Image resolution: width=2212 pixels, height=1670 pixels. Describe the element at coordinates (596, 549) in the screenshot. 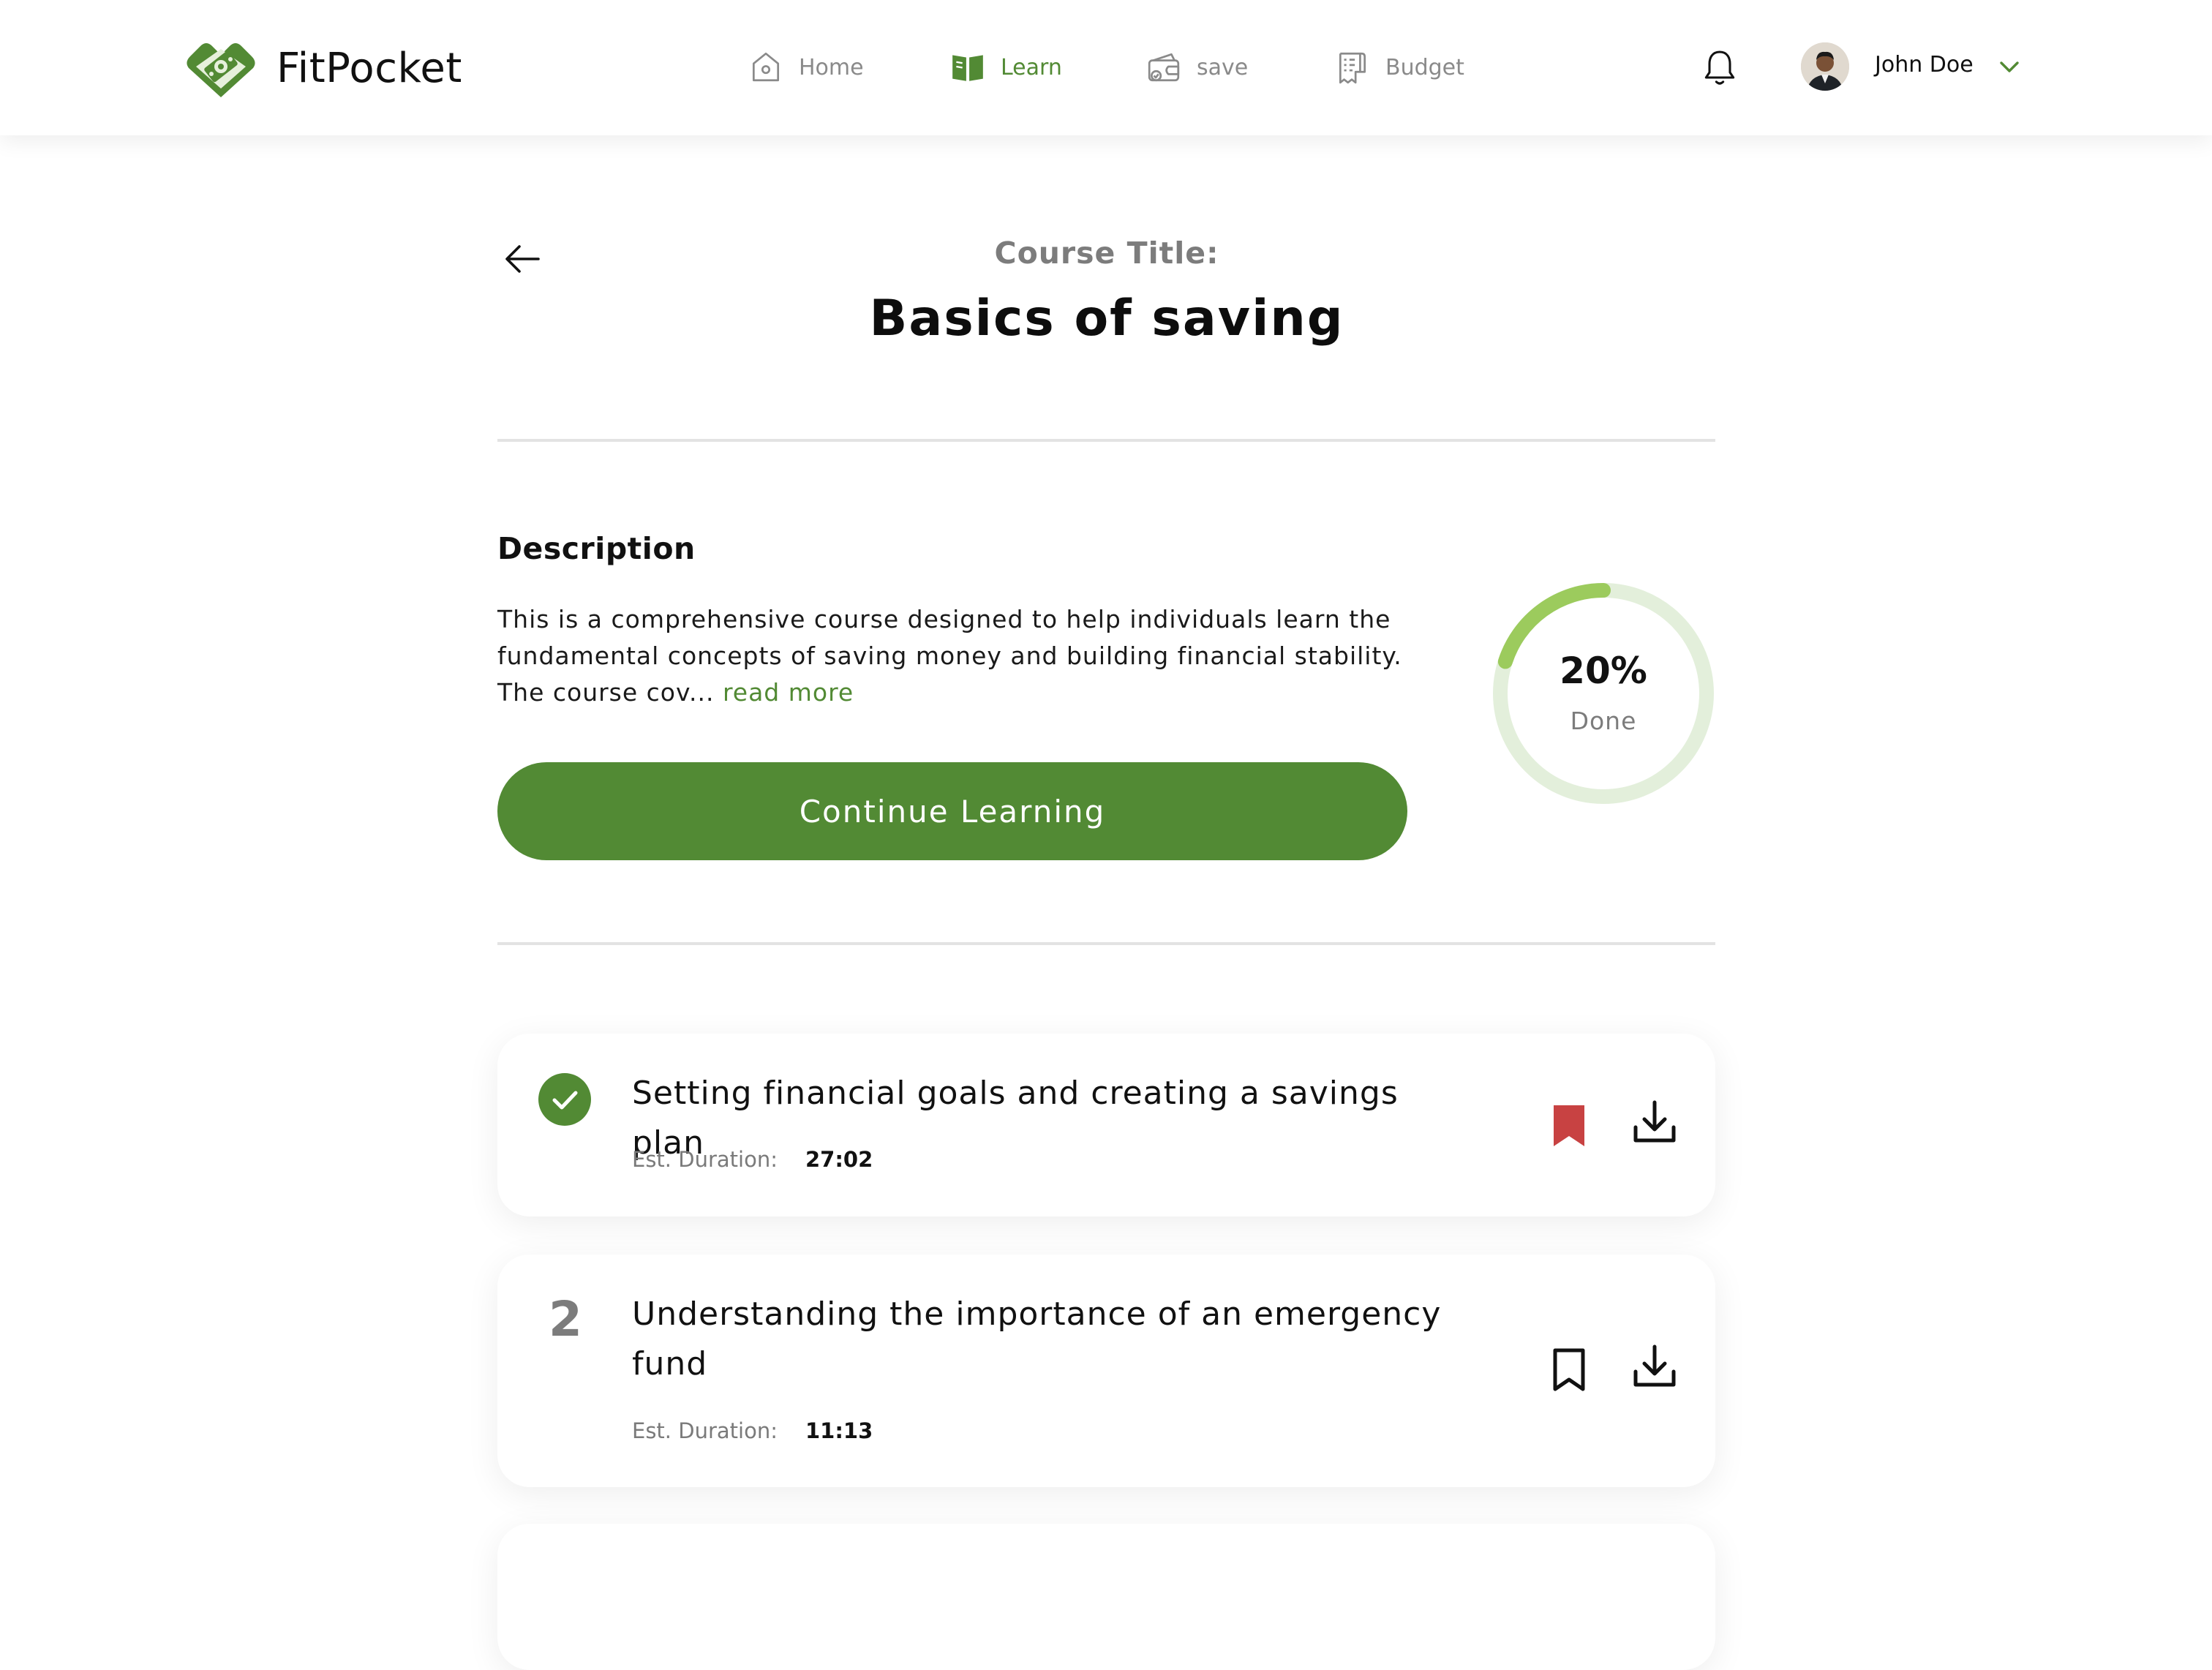

I see `description-heading: Description` at that location.